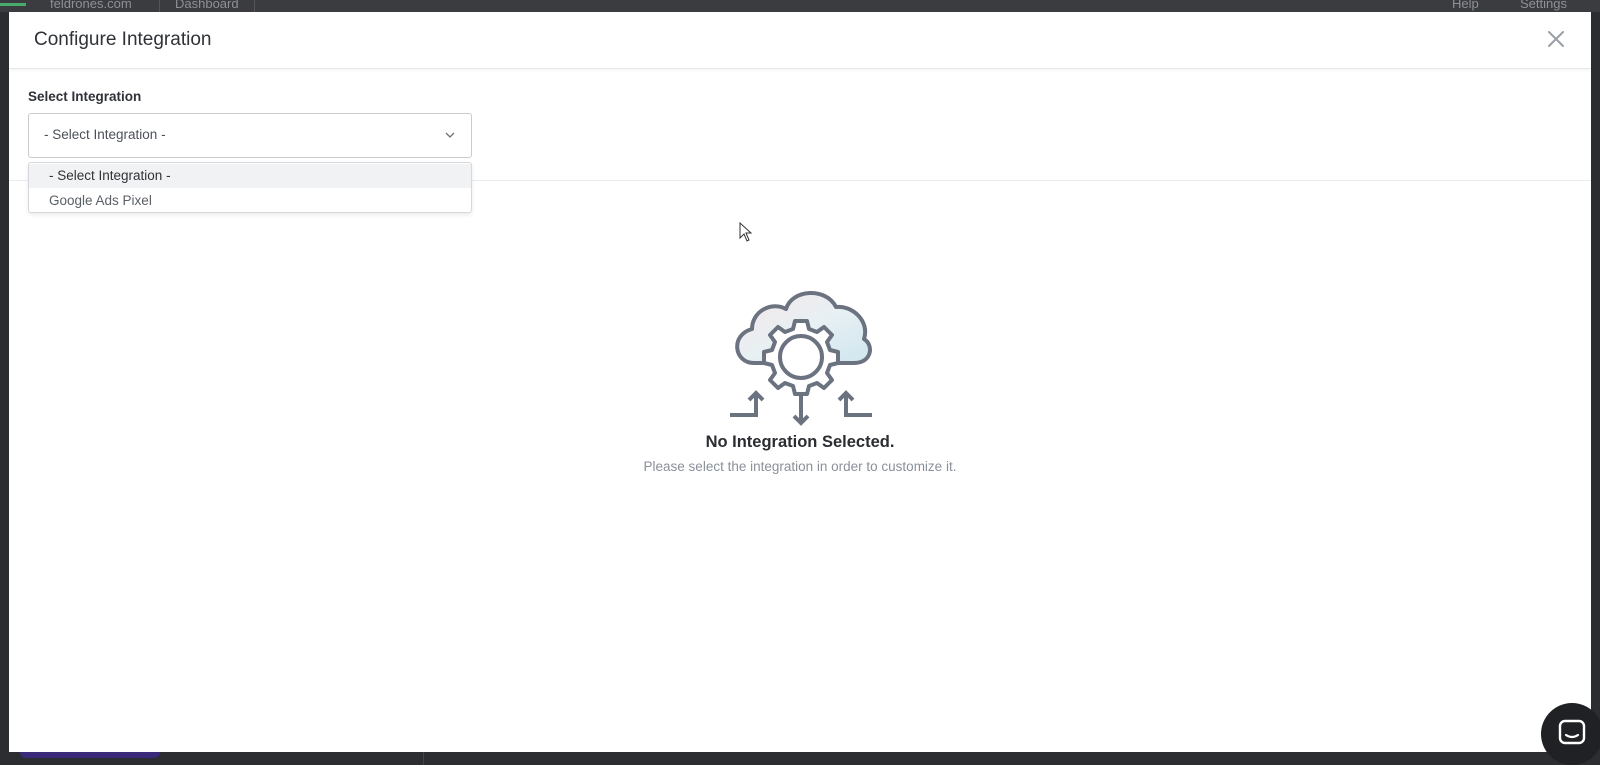 This screenshot has width=1600, height=765. I want to click on site-selector: feldrones.com, so click(91, 5).